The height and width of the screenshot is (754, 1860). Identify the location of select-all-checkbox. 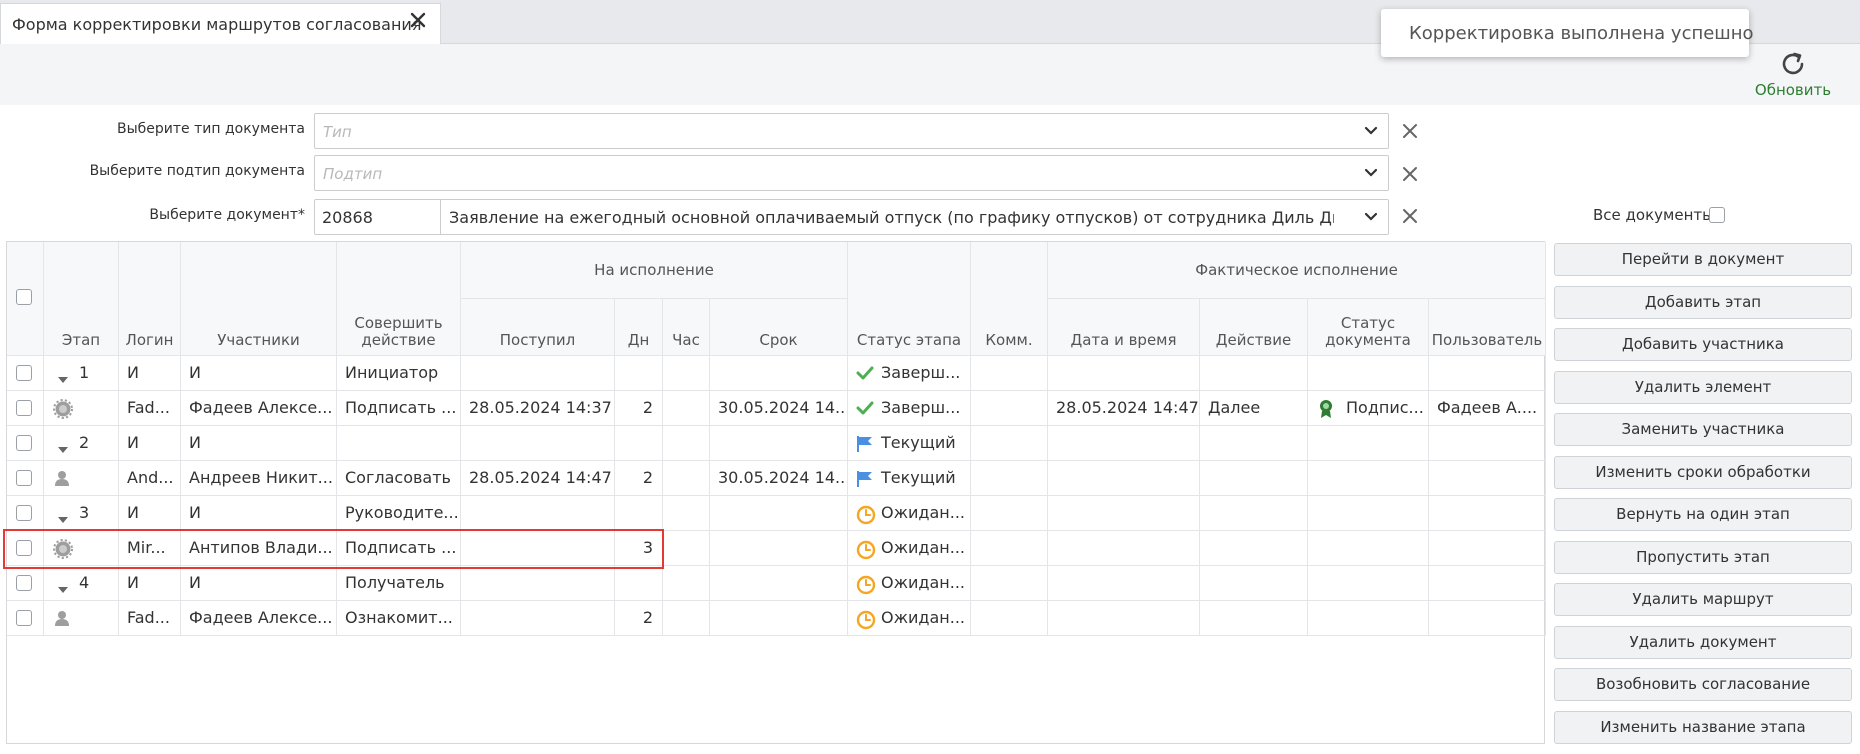
(24, 297).